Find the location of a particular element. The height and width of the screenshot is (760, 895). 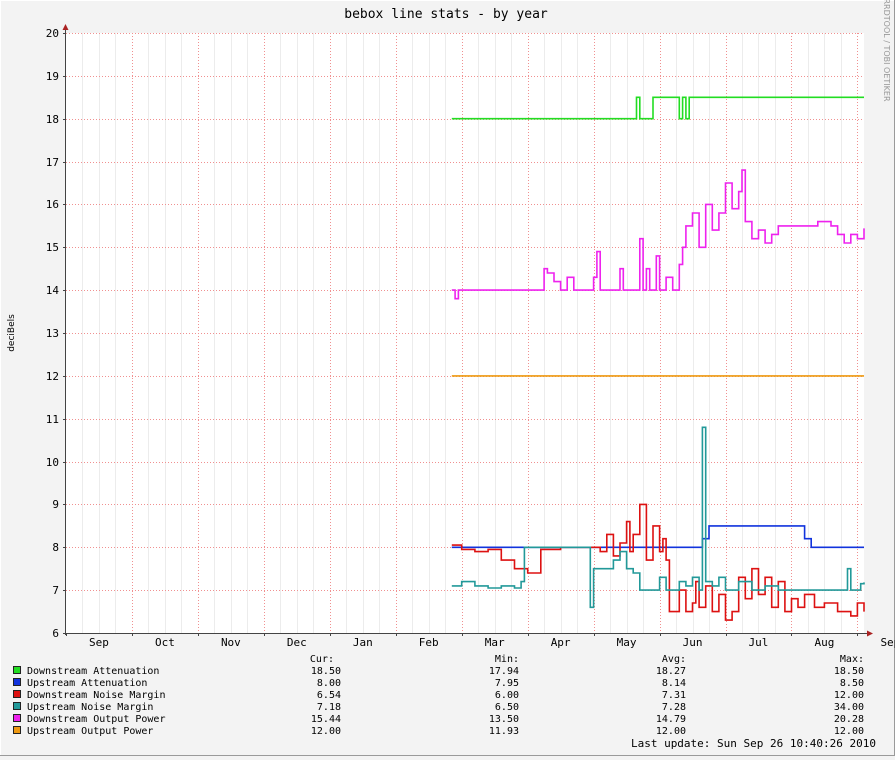

y-tick-label: 13 is located at coordinates (52, 333).